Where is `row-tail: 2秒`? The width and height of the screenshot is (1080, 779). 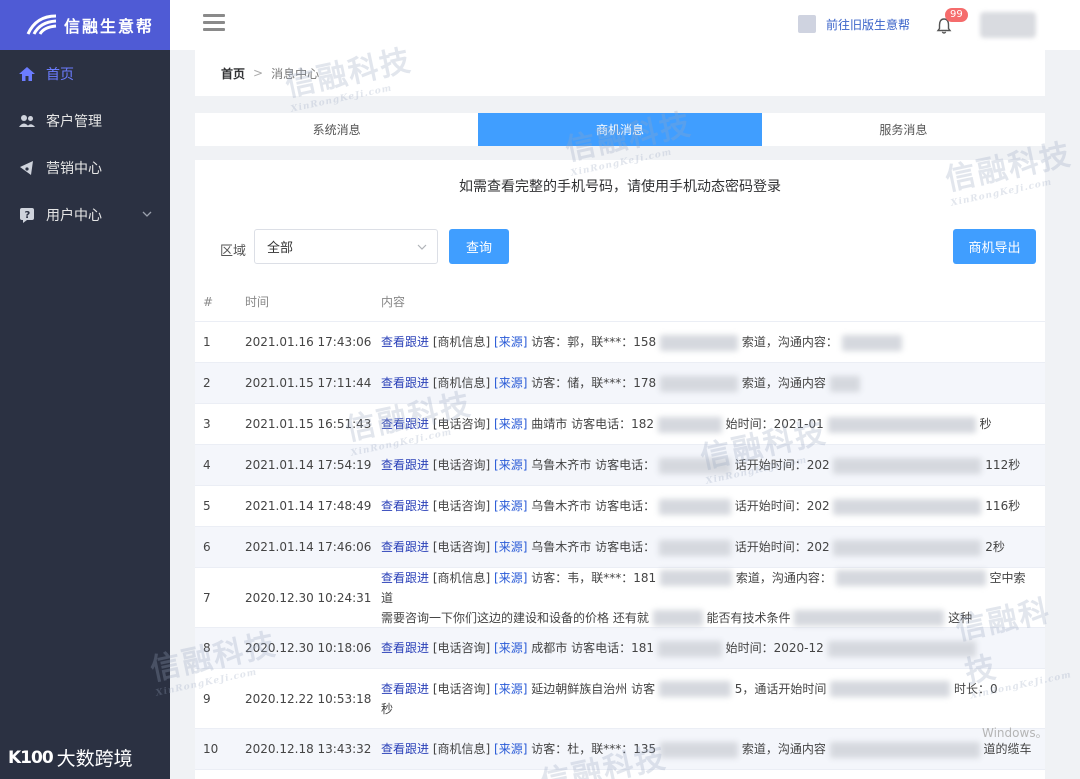 row-tail: 2秒 is located at coordinates (995, 547).